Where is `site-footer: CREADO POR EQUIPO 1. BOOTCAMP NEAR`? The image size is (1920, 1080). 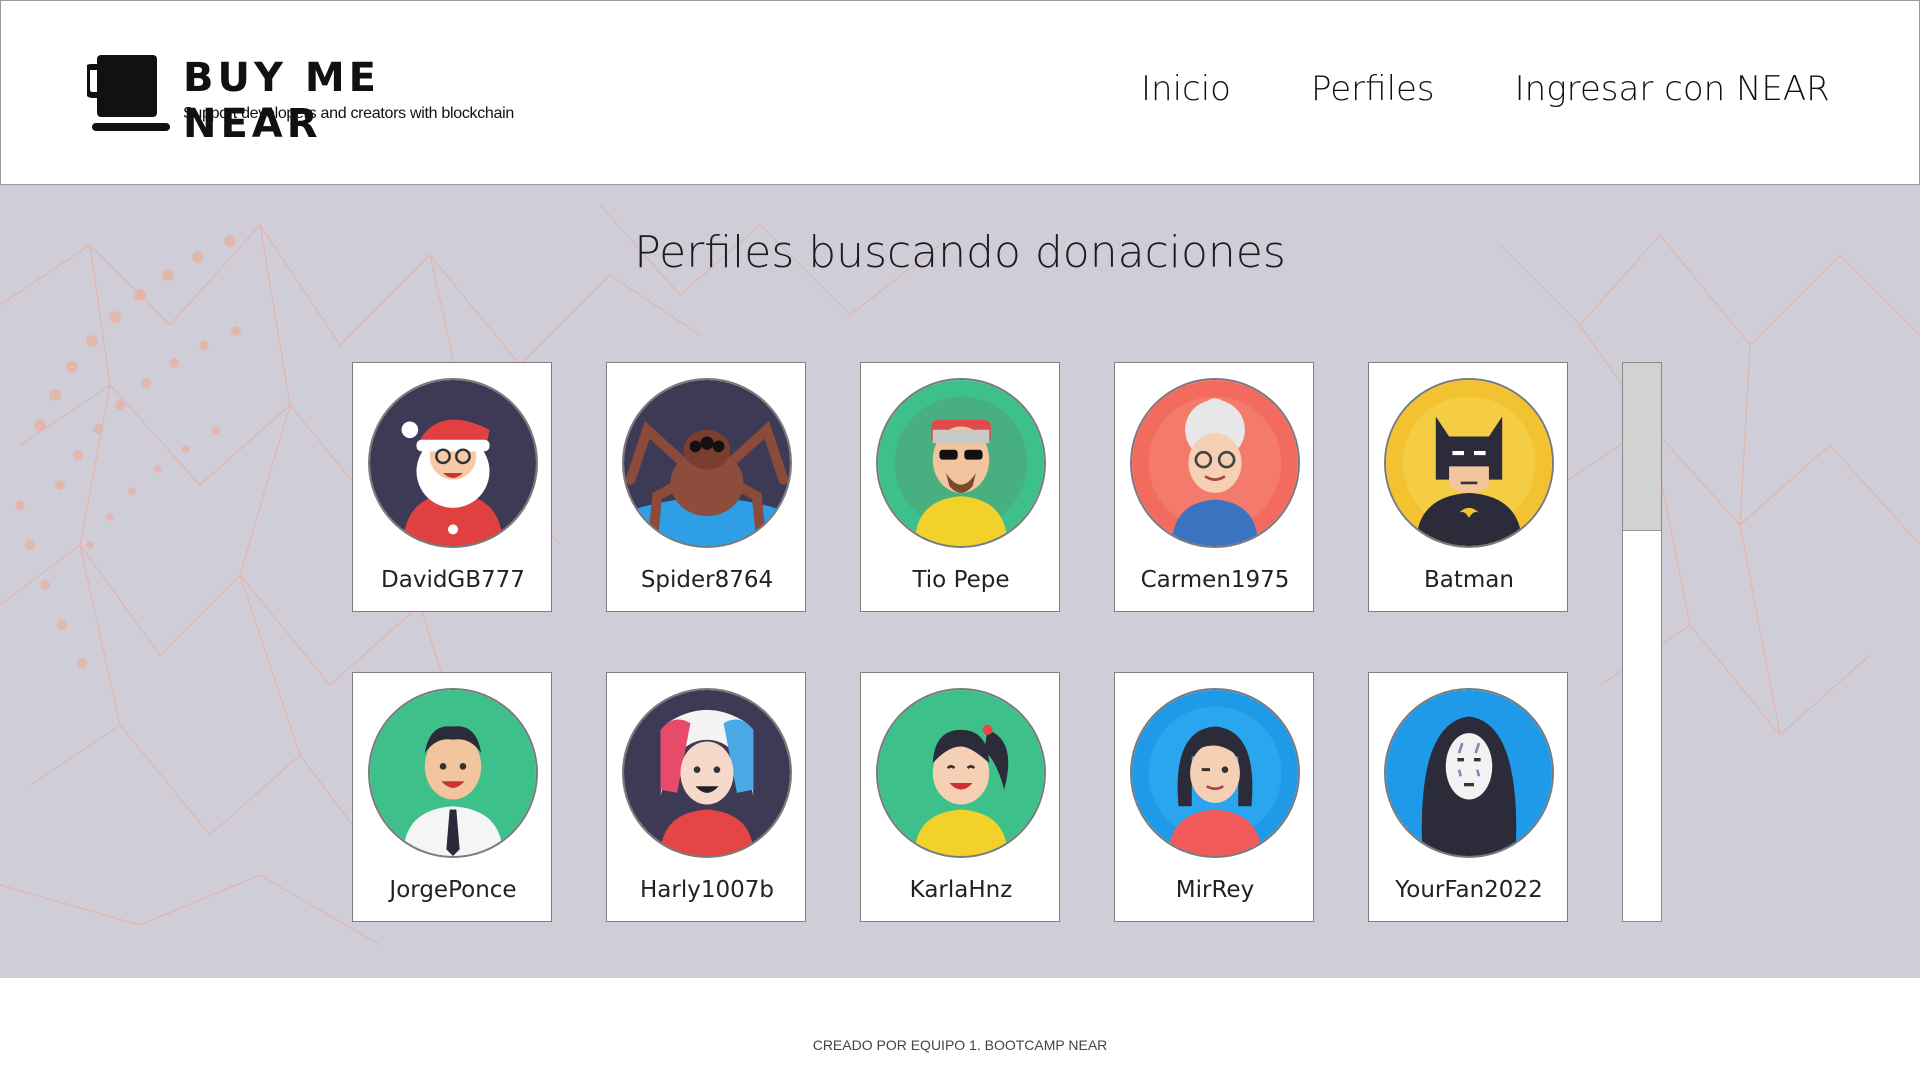
site-footer: CREADO POR EQUIPO 1. BOOTCAMP NEAR is located at coordinates (960, 1045).